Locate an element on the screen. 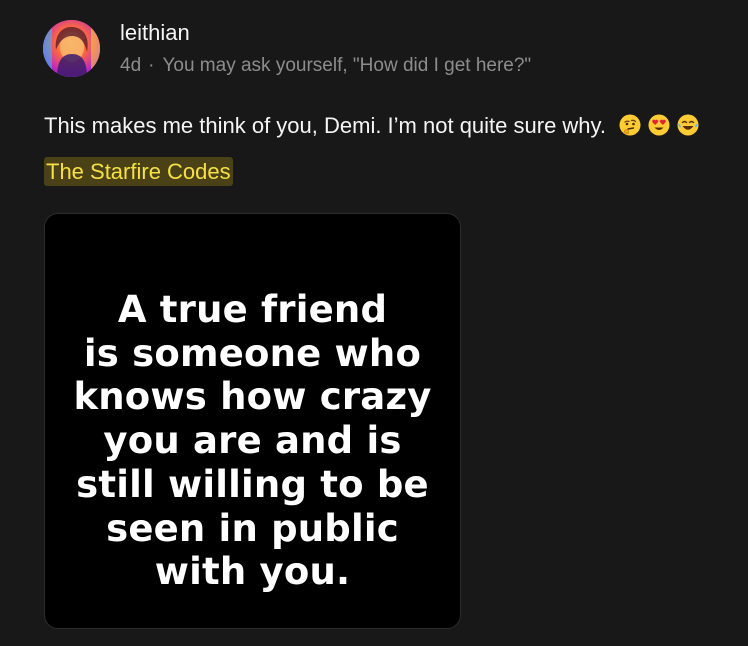  topic-tag: The Starfire Codes is located at coordinates (138, 171).